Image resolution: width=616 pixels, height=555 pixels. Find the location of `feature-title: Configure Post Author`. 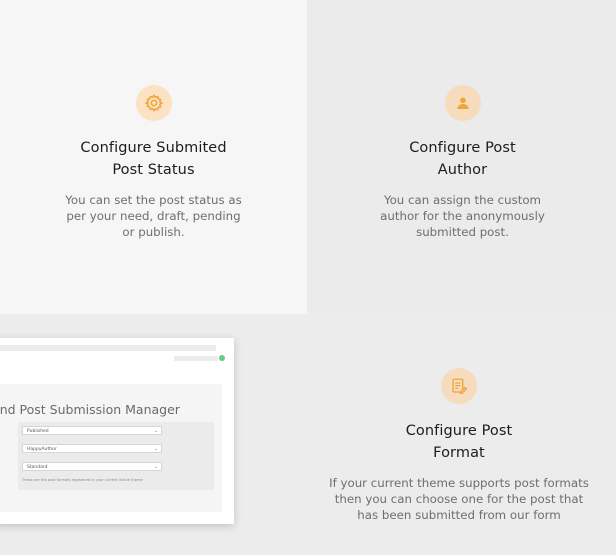

feature-title: Configure Post Author is located at coordinates (462, 159).